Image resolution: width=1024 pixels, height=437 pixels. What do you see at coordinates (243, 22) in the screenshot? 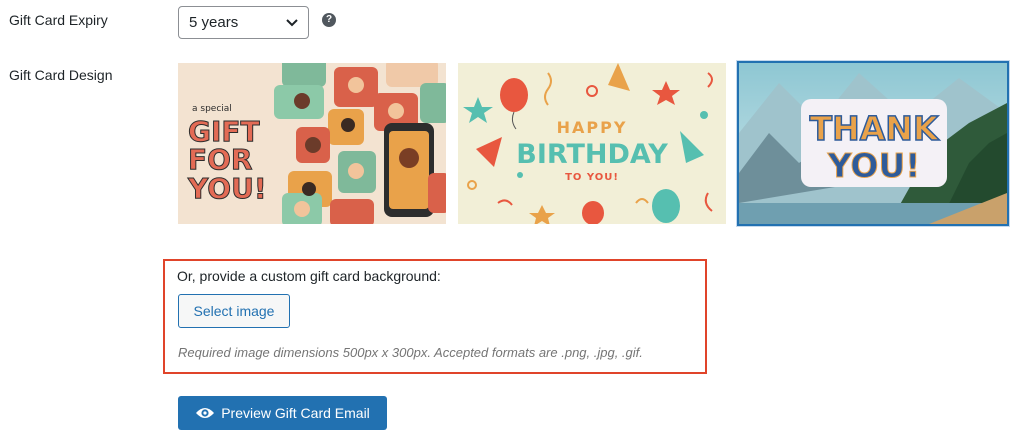
I see `expiry-select: 5 years` at bounding box center [243, 22].